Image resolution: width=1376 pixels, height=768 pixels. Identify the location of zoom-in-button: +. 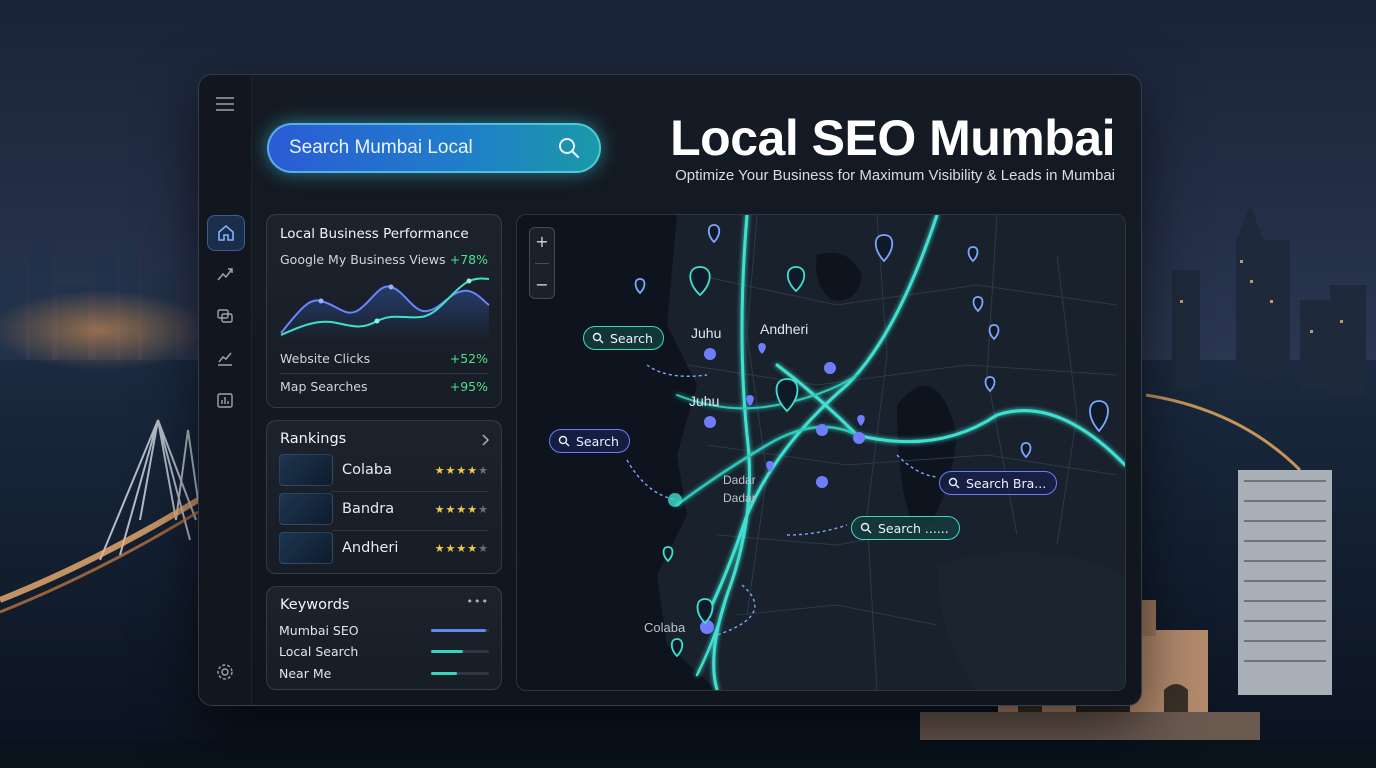
(541, 241).